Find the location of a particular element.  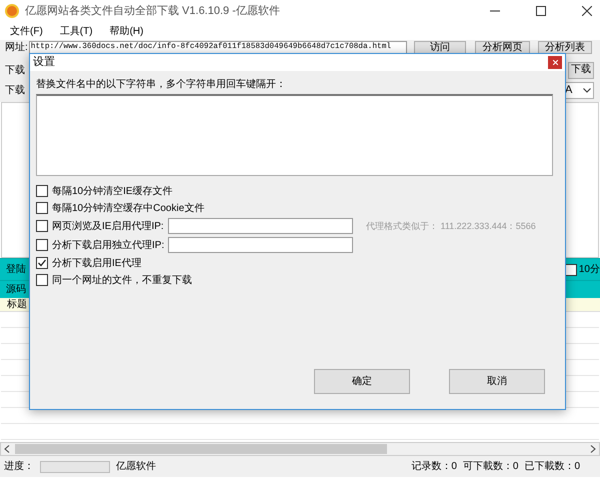

checkbox-label: 同一个网址的文件，不重复下载 is located at coordinates (122, 281).